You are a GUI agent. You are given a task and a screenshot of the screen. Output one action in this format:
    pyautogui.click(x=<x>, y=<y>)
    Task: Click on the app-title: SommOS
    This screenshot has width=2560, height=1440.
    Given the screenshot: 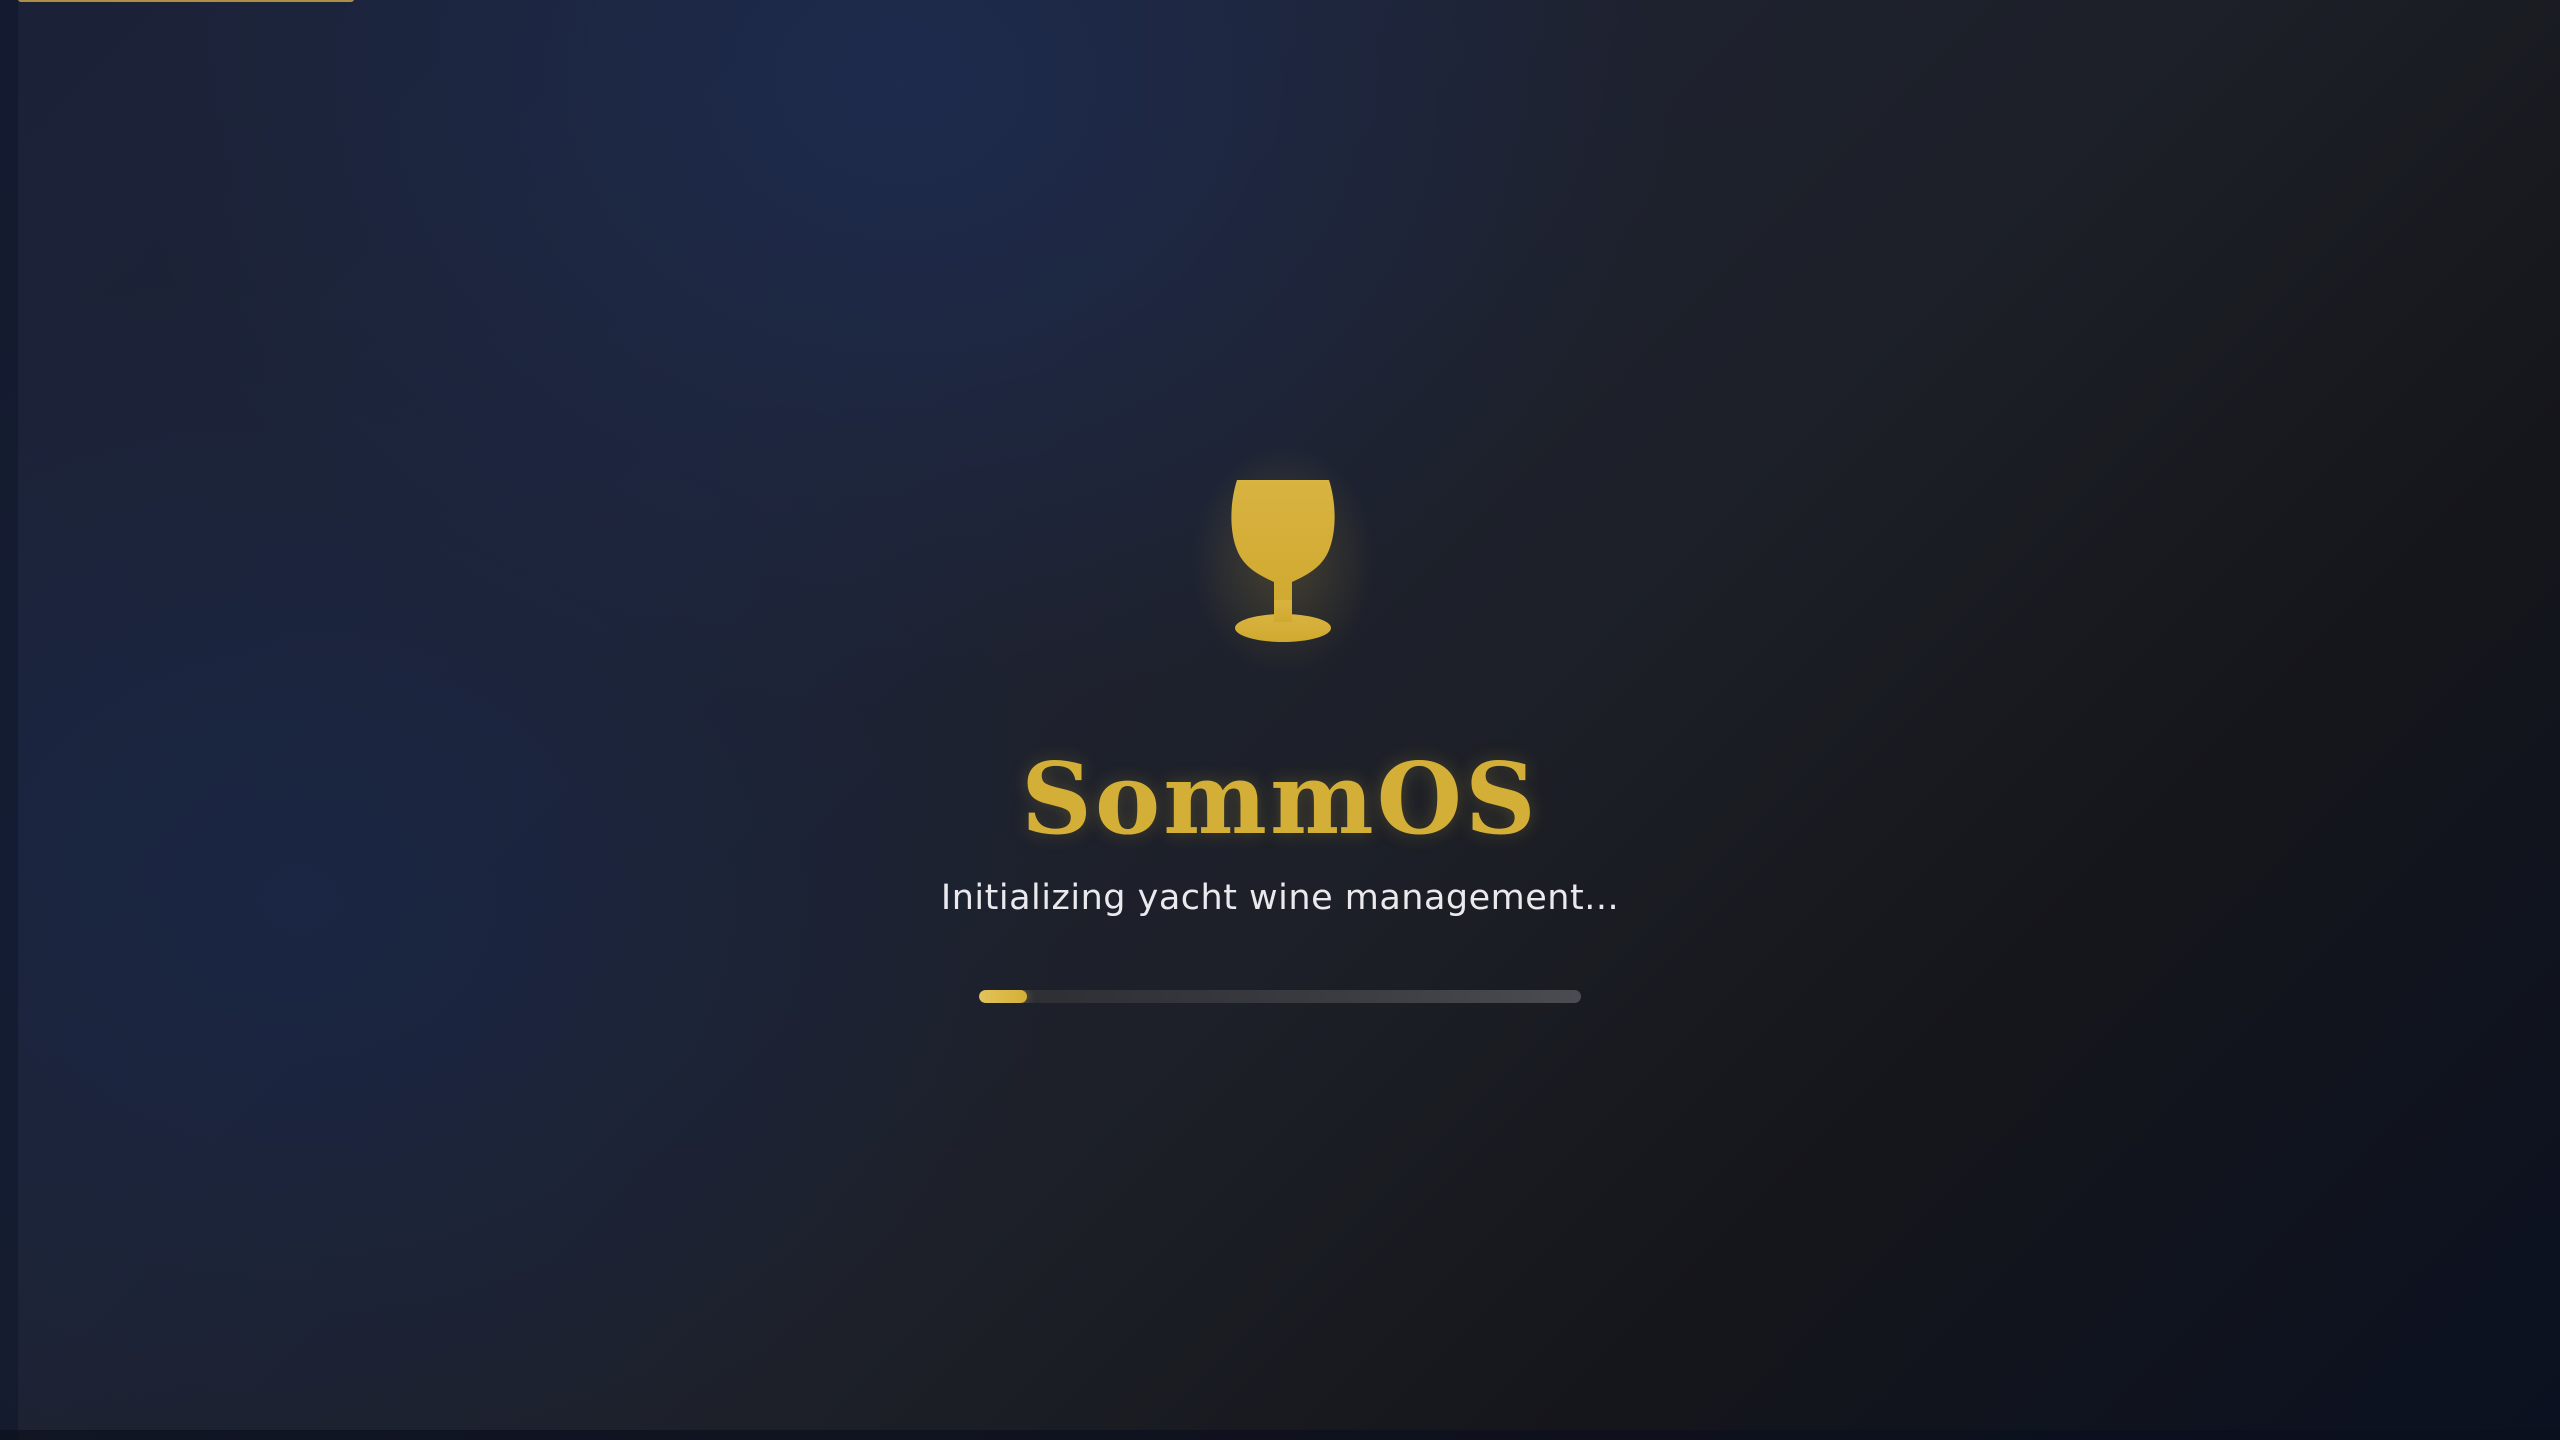 What is the action you would take?
    pyautogui.click(x=1280, y=799)
    